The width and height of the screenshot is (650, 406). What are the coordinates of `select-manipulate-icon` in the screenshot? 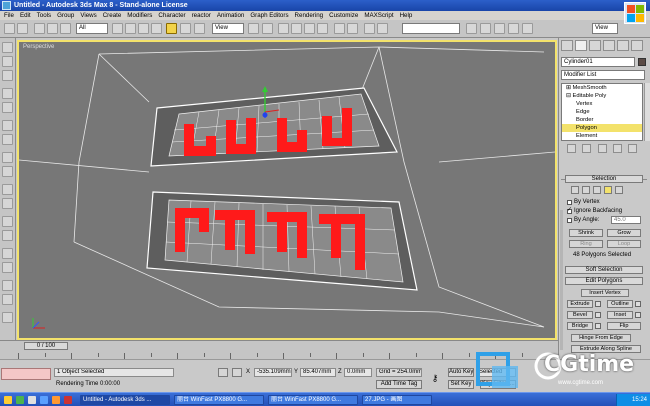 It's located at (267, 28).